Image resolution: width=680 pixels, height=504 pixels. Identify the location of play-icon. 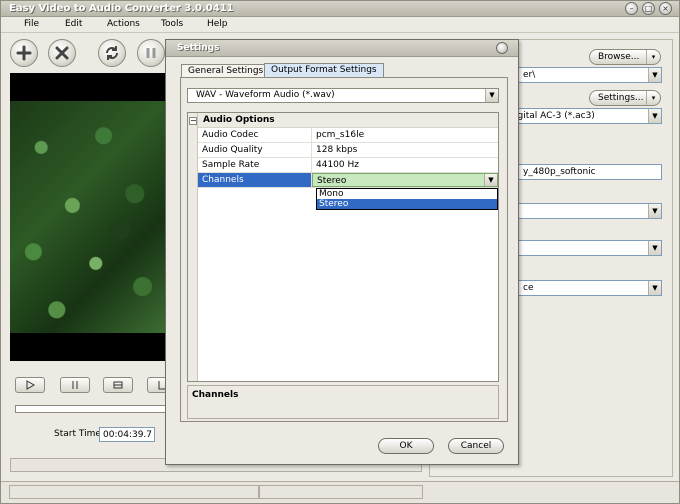
(30, 385).